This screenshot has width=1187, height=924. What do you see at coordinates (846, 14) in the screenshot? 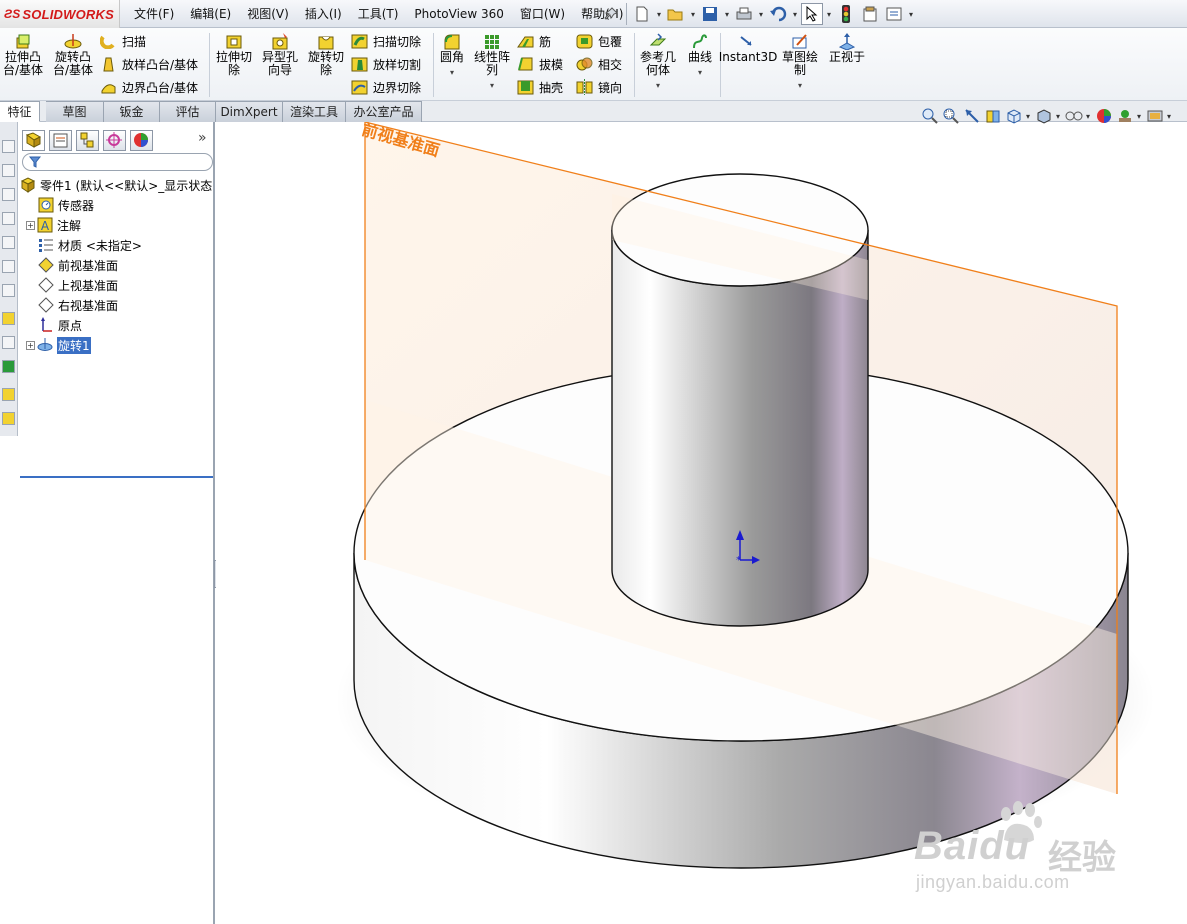
I see `rebuild-traffic-light-icon` at bounding box center [846, 14].